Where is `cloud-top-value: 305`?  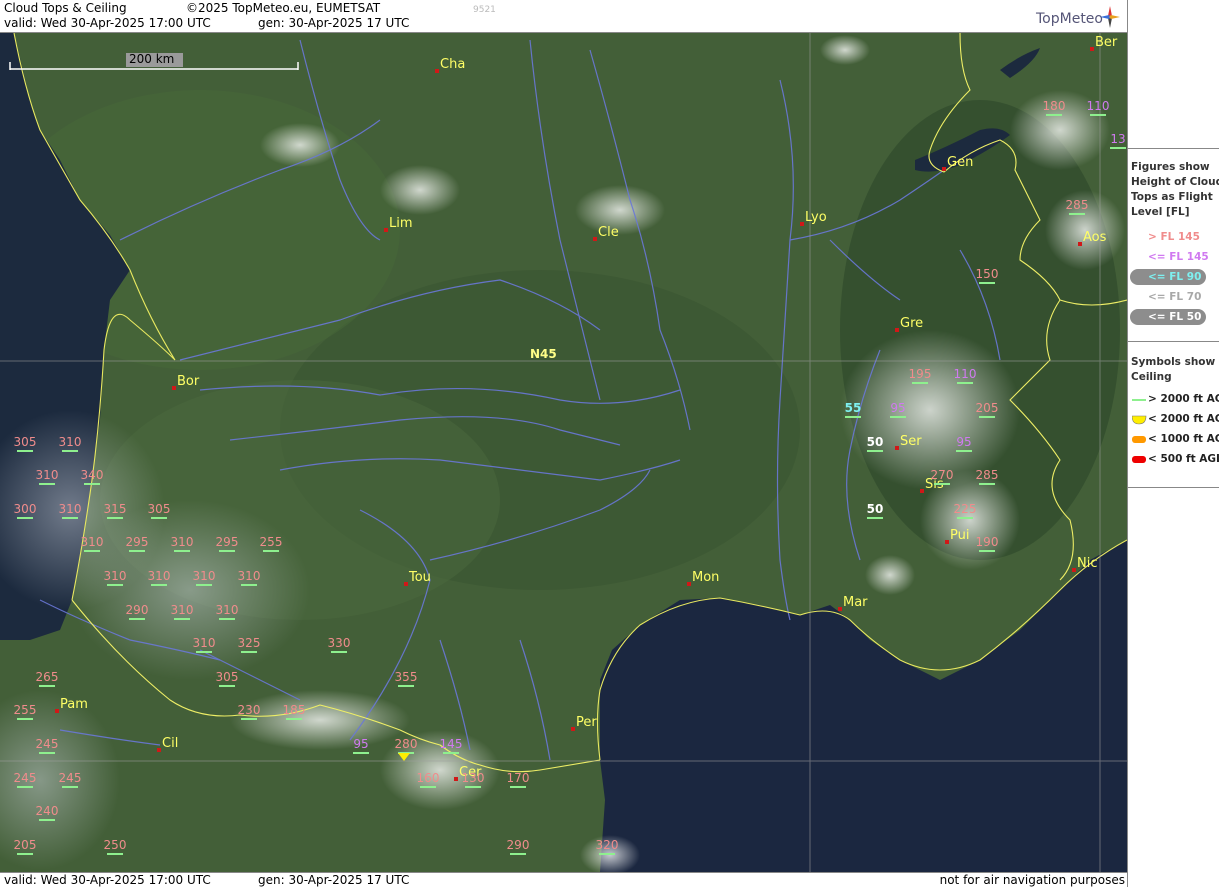 cloud-top-value: 305 is located at coordinates (227, 677).